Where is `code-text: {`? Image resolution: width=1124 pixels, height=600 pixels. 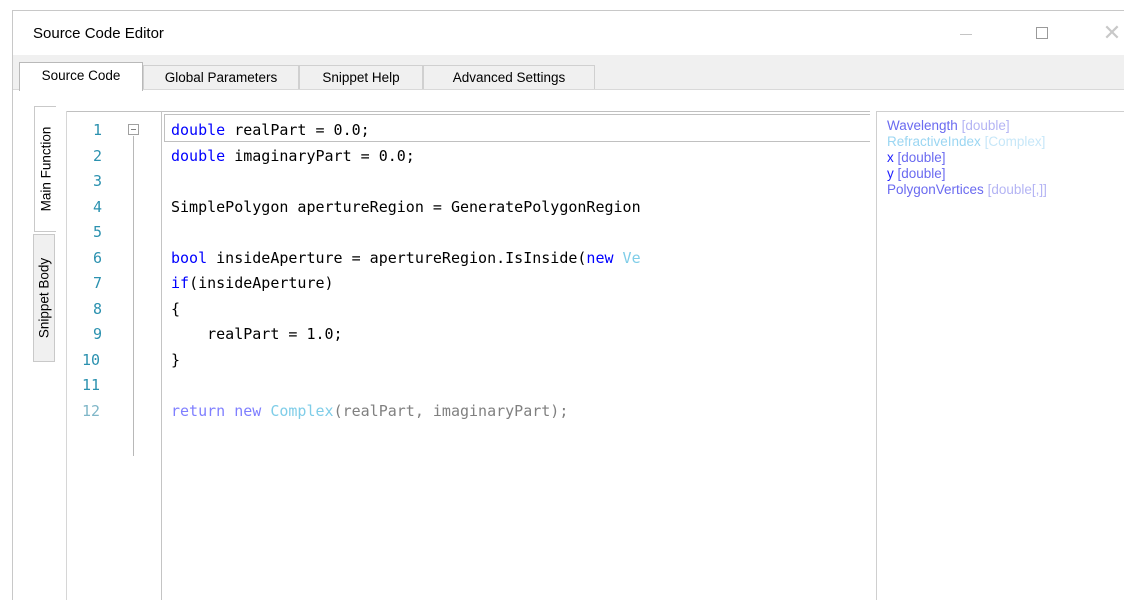 code-text: { is located at coordinates (176, 309).